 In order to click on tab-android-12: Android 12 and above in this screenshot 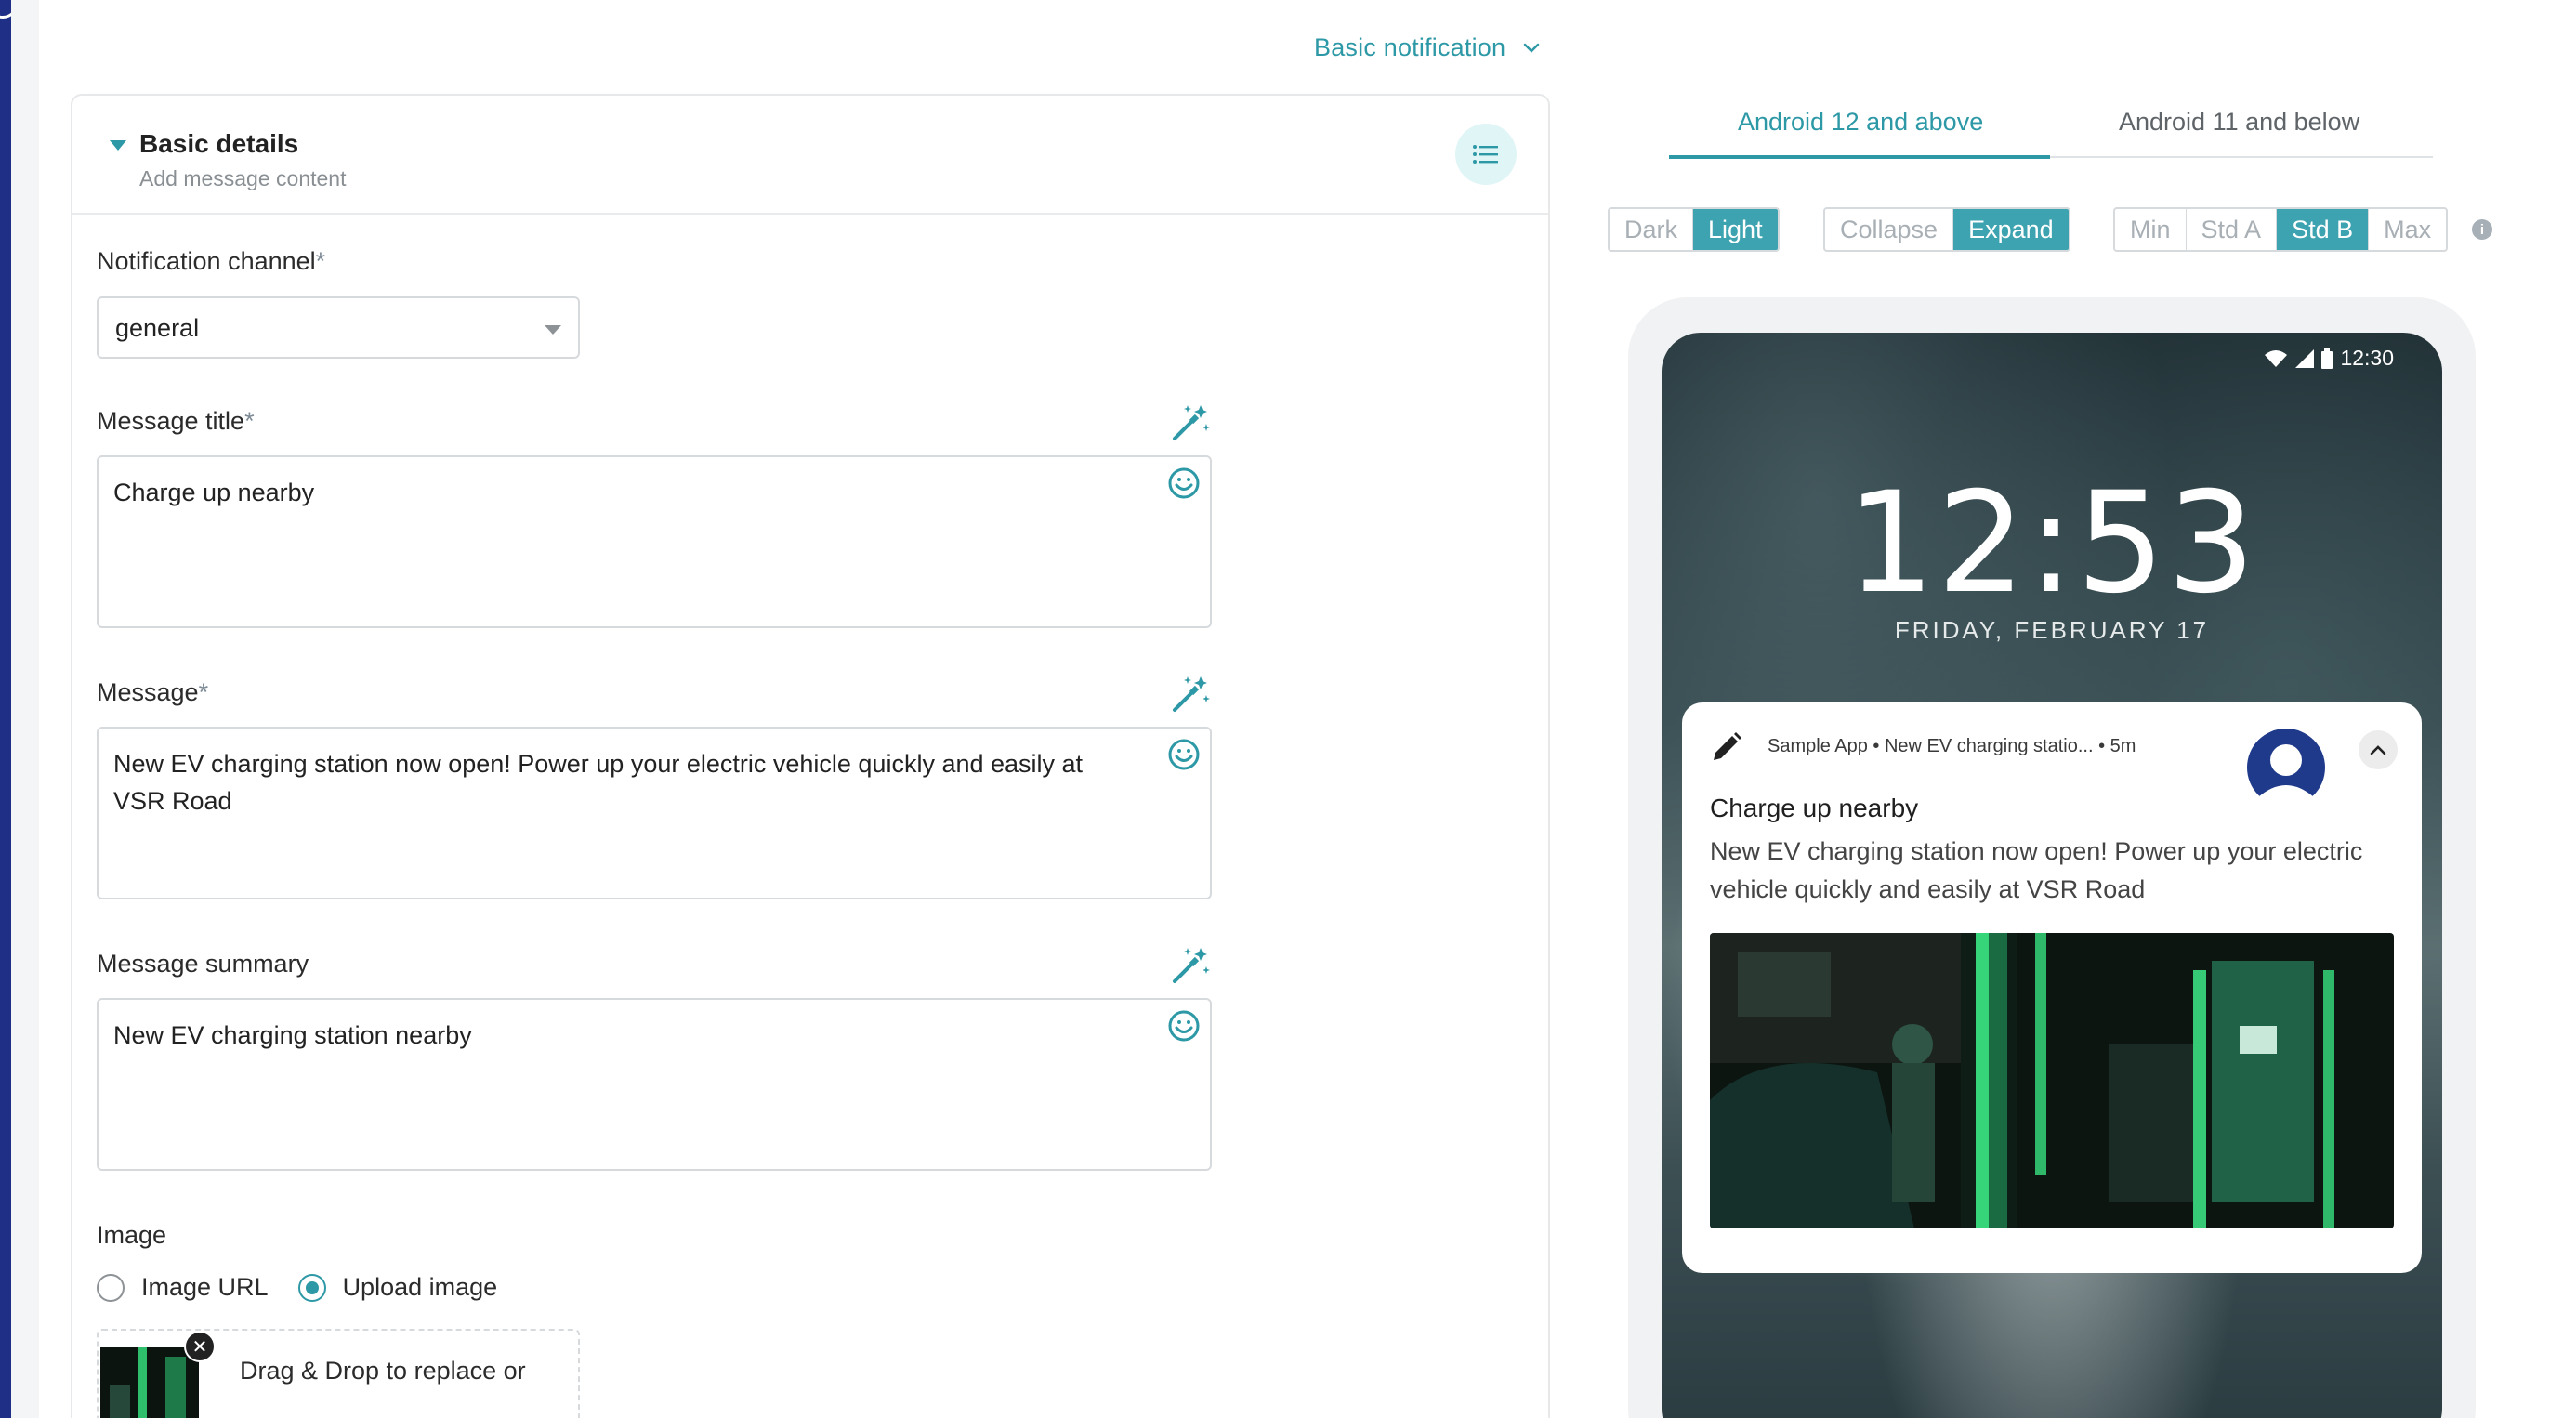, I will do `click(1860, 123)`.